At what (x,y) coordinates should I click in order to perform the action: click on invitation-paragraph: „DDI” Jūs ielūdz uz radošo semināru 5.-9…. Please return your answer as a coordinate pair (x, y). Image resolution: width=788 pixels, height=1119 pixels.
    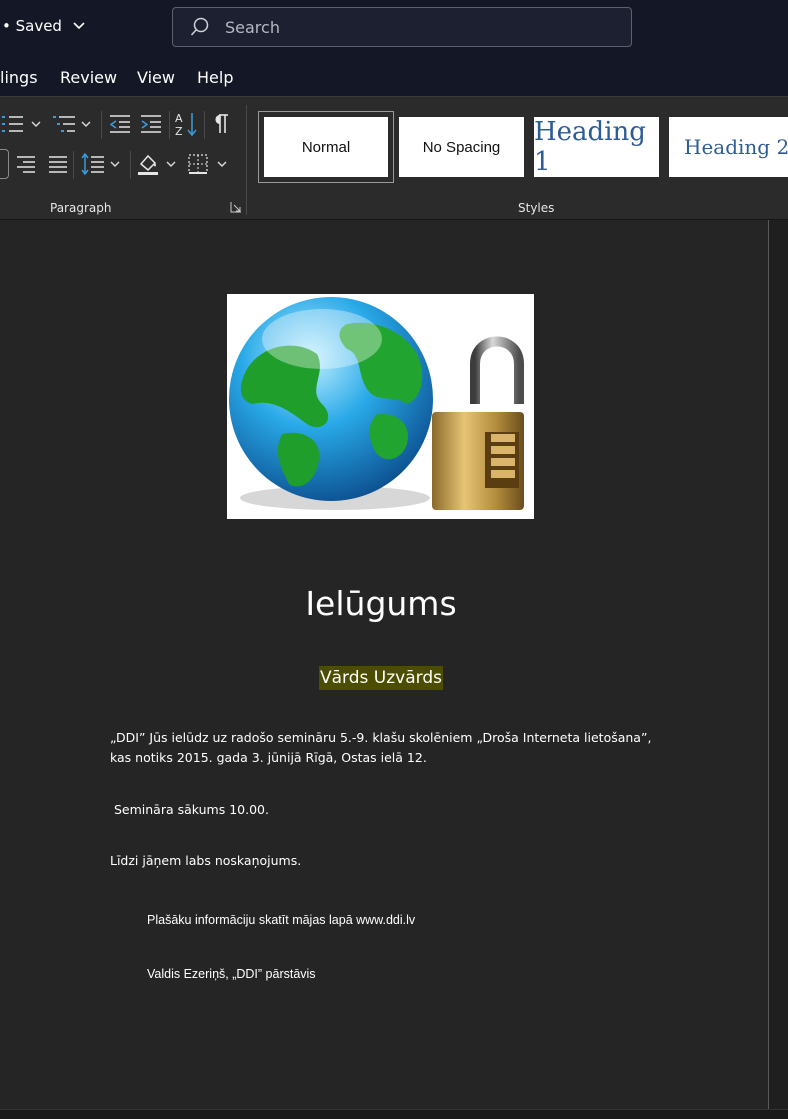
    Looking at the image, I should click on (381, 747).